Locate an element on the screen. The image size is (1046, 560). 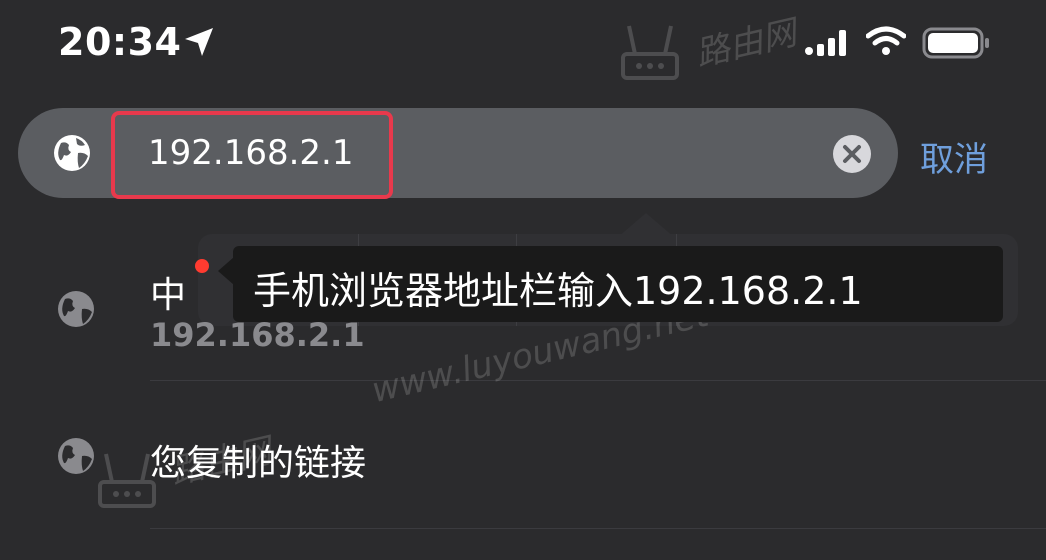
clear-icon is located at coordinates (852, 154).